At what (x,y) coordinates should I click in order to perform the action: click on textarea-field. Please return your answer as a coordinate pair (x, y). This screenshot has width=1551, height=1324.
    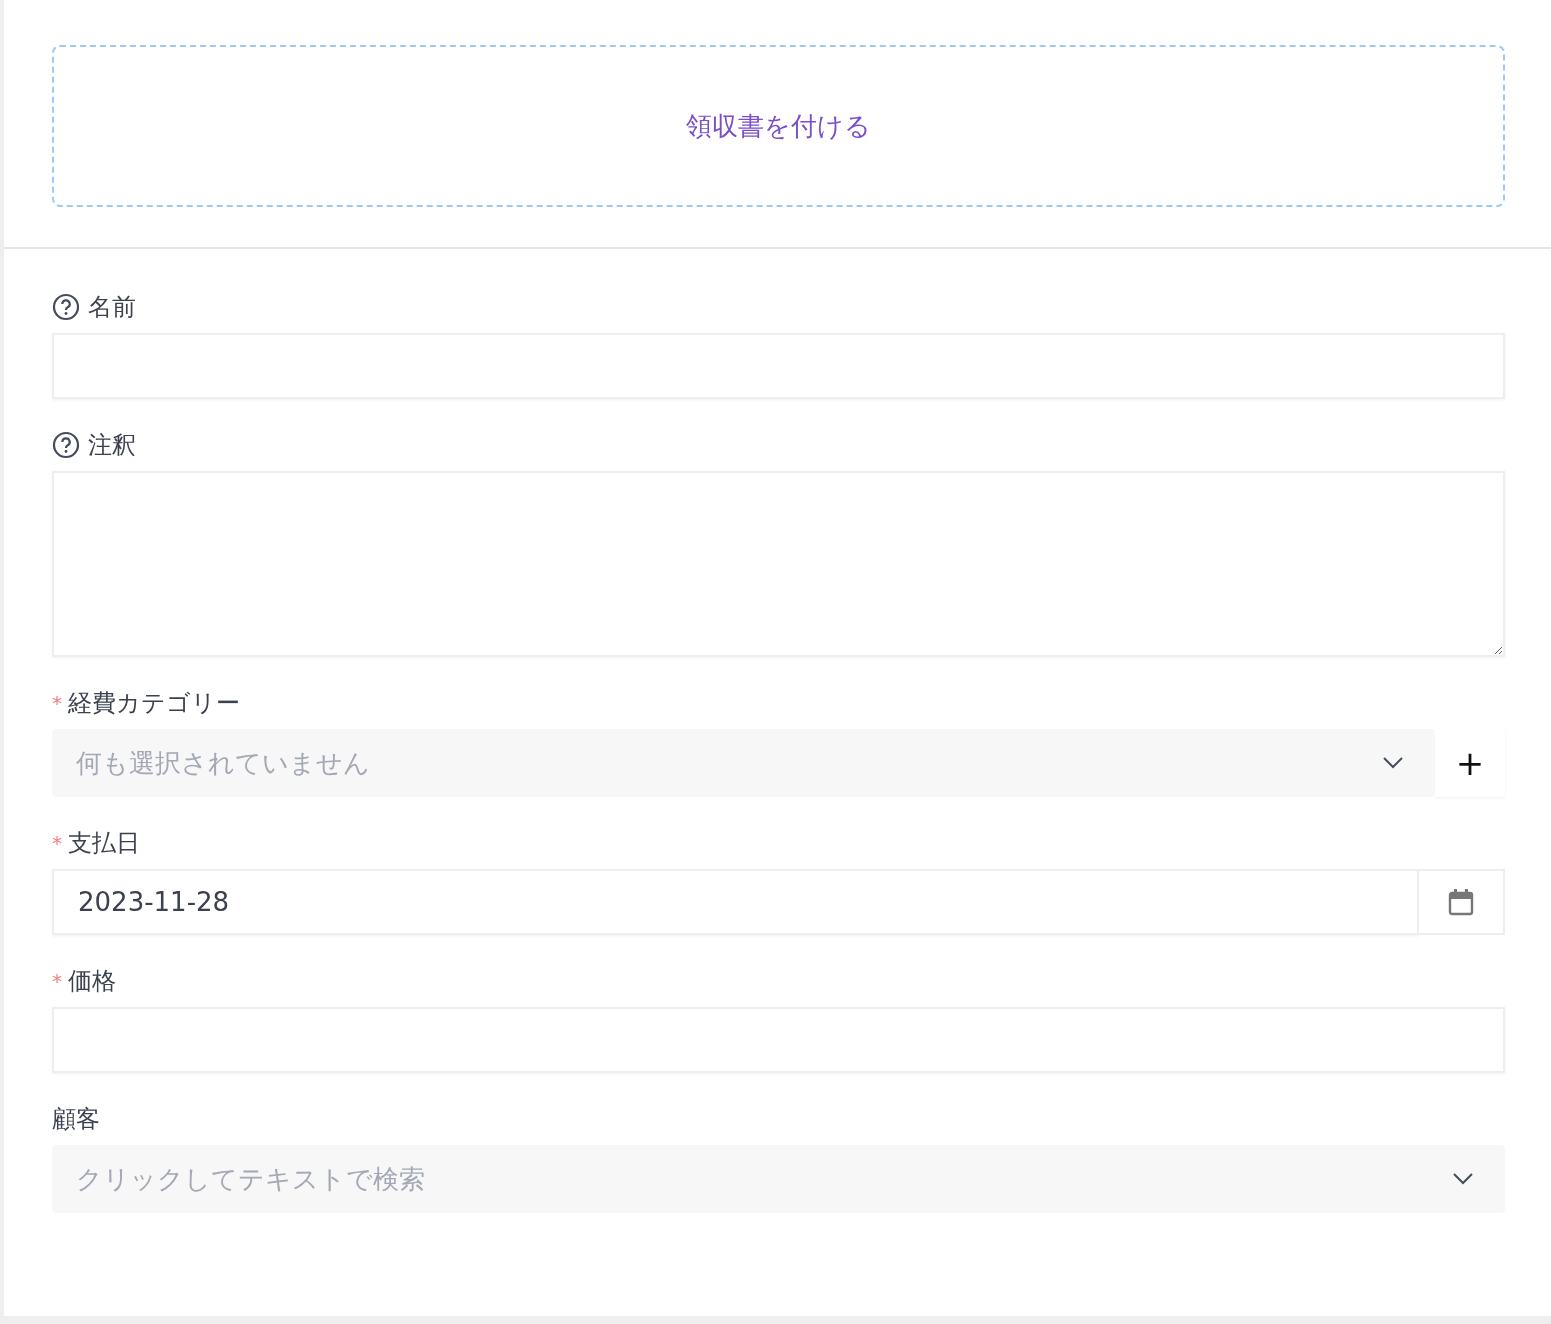
    Looking at the image, I should click on (778, 564).